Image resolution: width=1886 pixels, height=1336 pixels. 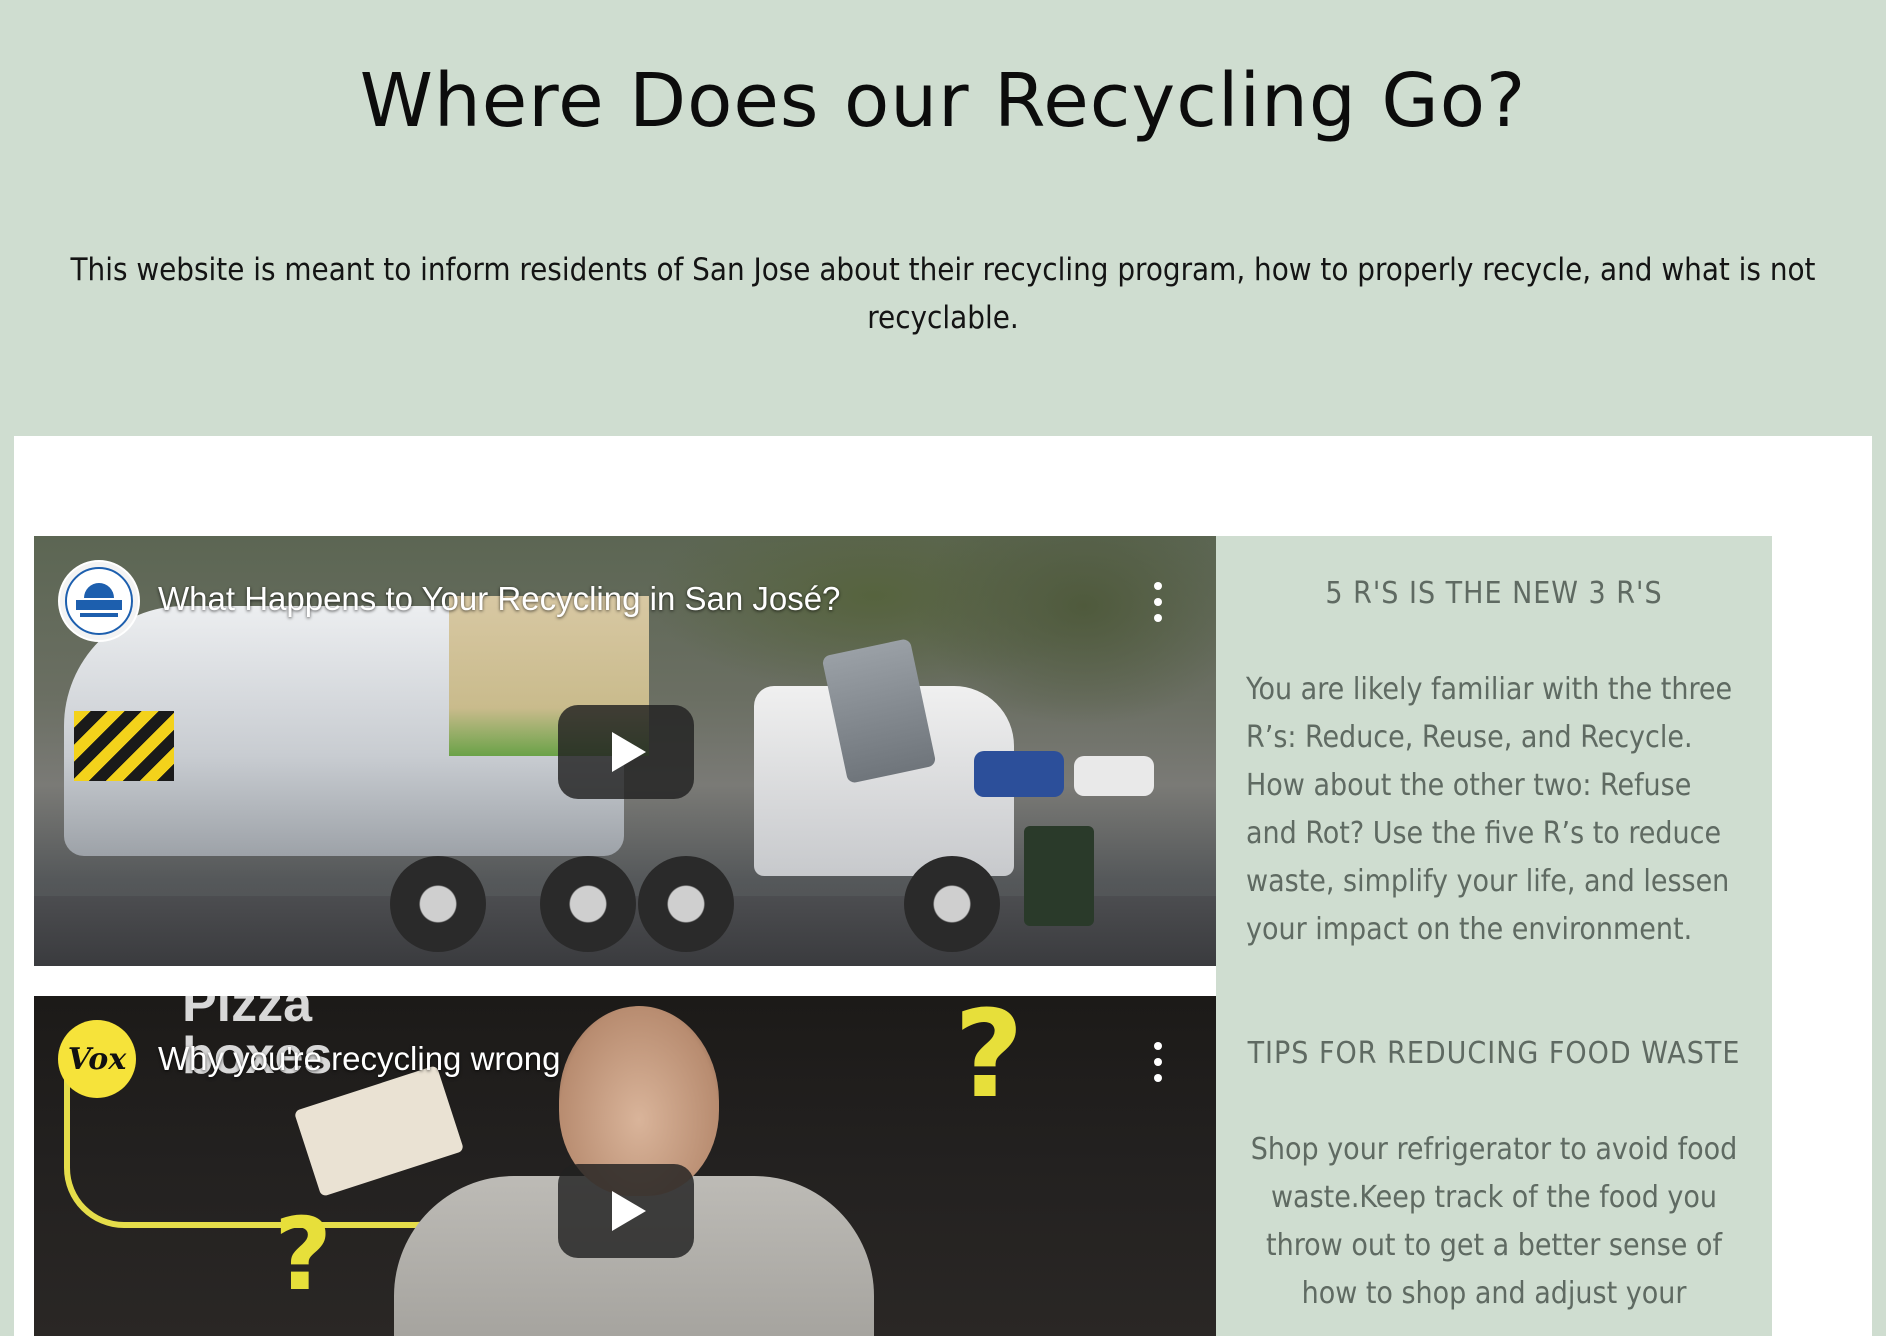 What do you see at coordinates (124, 746) in the screenshot?
I see `thumbnail-caution-sign` at bounding box center [124, 746].